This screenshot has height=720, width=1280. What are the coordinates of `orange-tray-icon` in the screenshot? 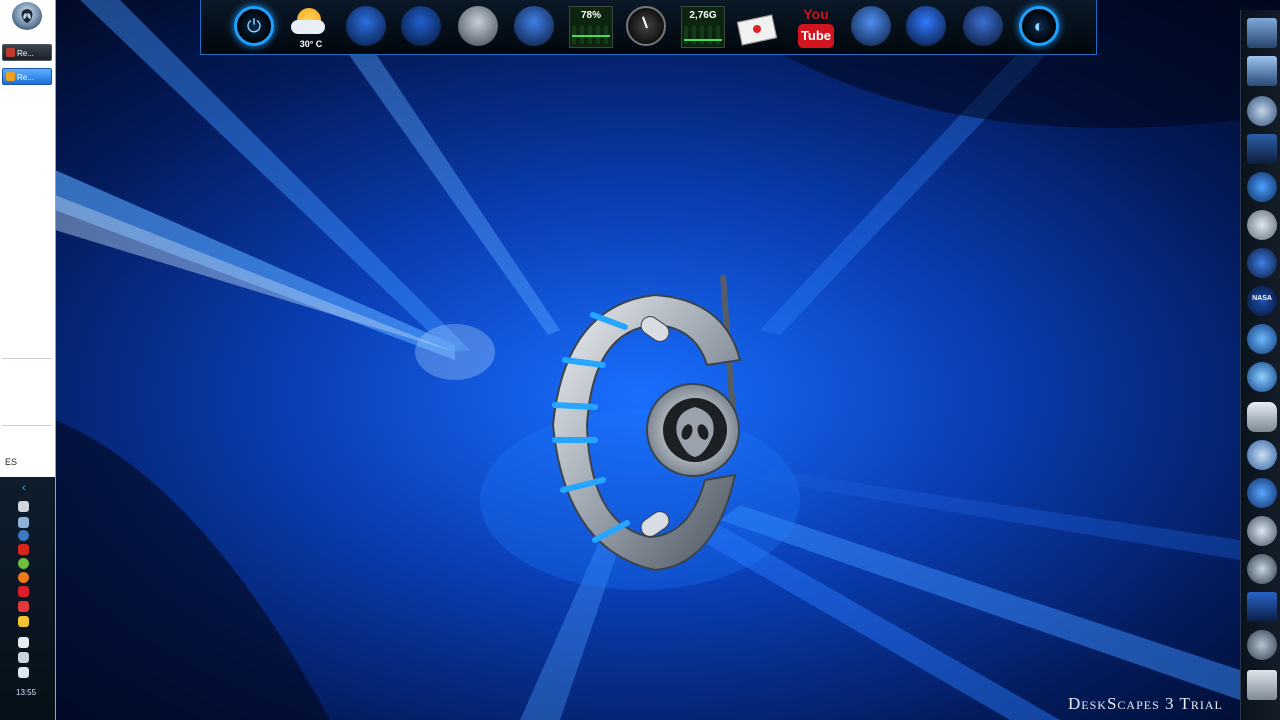 It's located at (23, 577).